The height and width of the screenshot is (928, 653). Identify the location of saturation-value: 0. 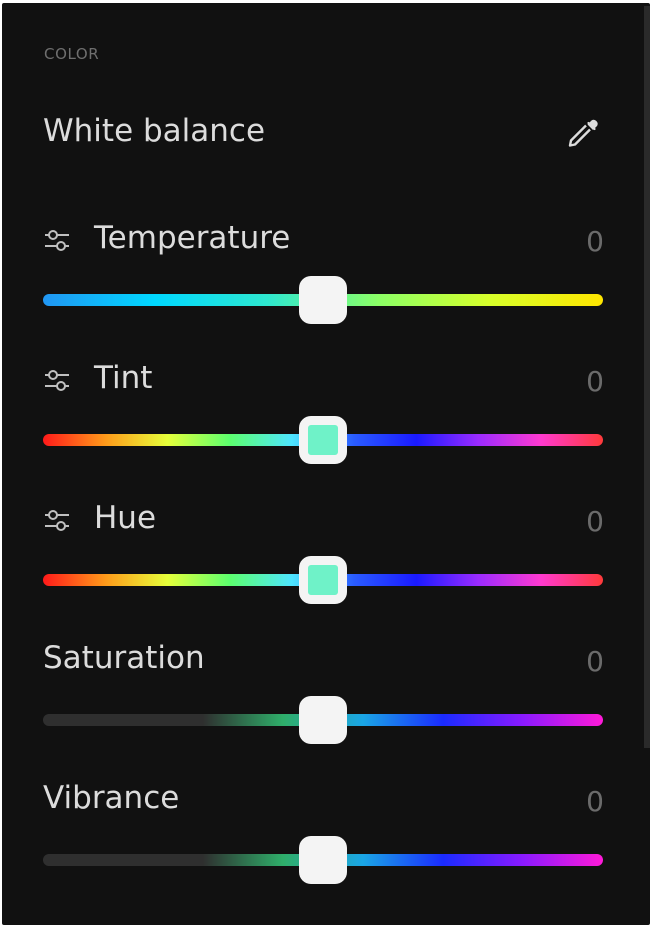
(582, 661).